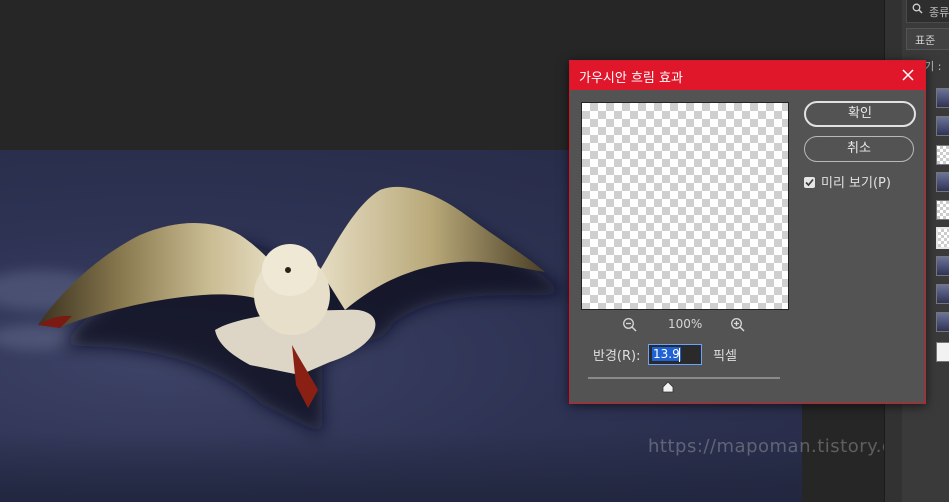 The height and width of the screenshot is (502, 949). What do you see at coordinates (685, 206) in the screenshot?
I see `preview-area` at bounding box center [685, 206].